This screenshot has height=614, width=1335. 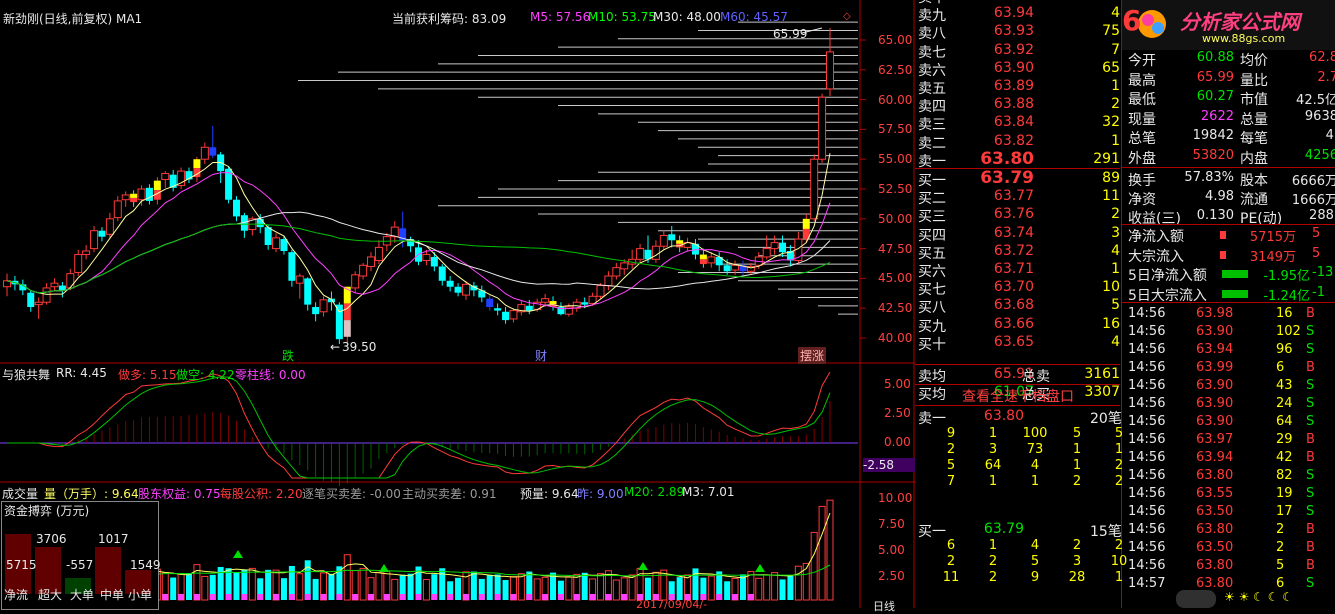 I want to click on avg-ask-row: 卖均 65.91 总卖 3161, so click(x=1019, y=375).